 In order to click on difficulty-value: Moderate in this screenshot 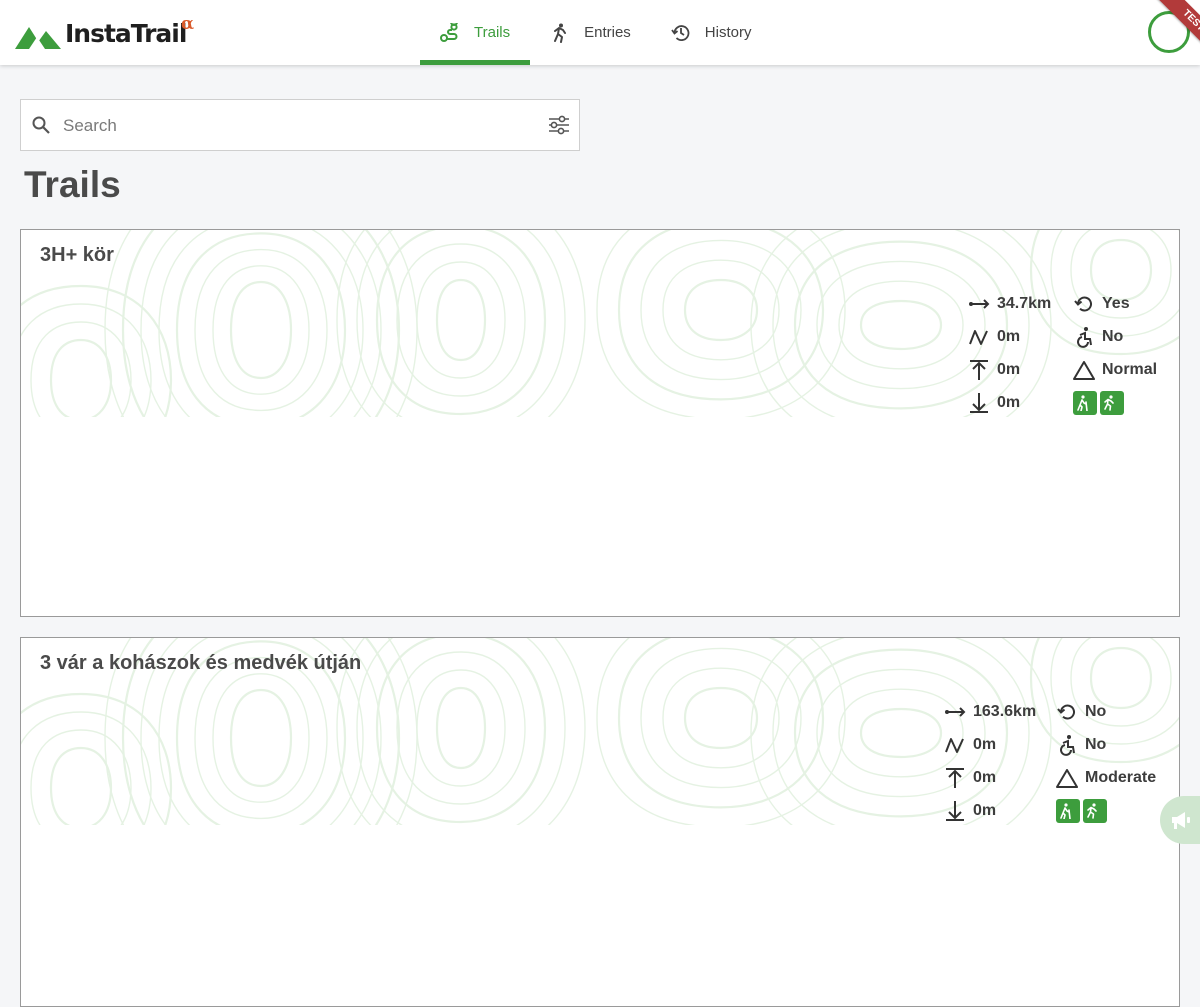, I will do `click(1121, 777)`.